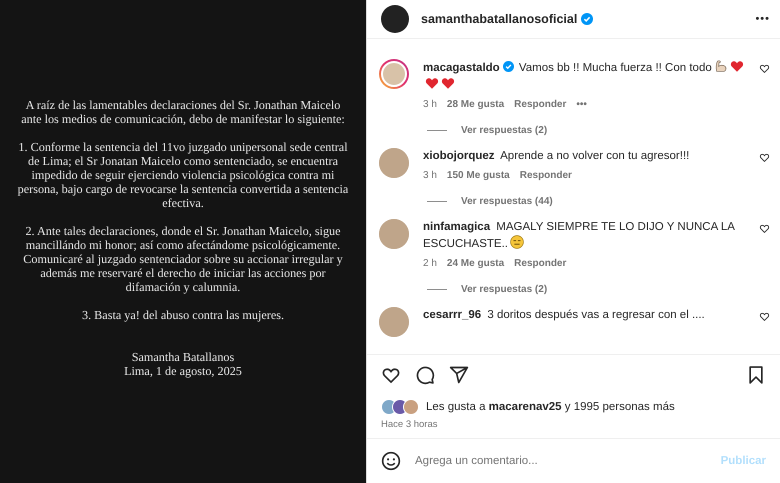 The height and width of the screenshot is (483, 780). What do you see at coordinates (395, 19) in the screenshot?
I see `avatar-icon` at bounding box center [395, 19].